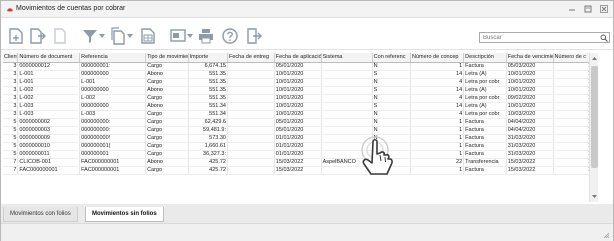 Image resolution: width=614 pixels, height=241 pixels. I want to click on table-cell: Abono, so click(167, 106).